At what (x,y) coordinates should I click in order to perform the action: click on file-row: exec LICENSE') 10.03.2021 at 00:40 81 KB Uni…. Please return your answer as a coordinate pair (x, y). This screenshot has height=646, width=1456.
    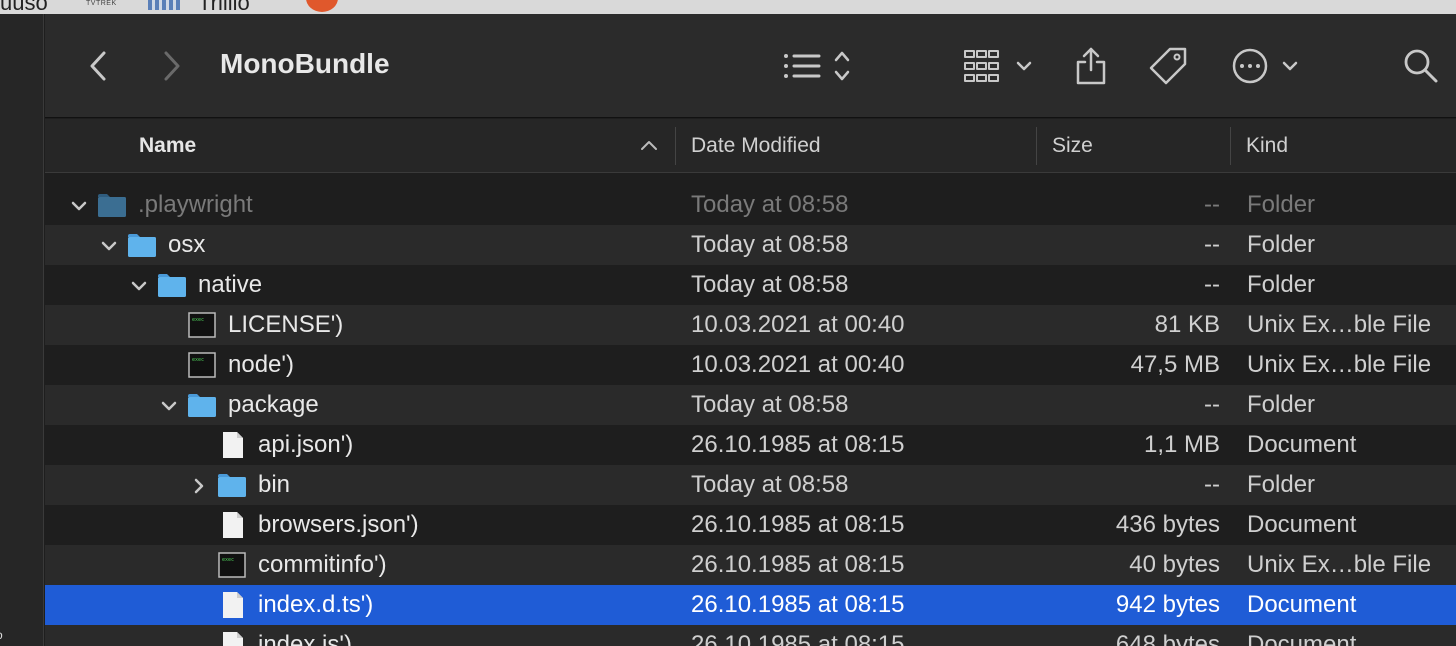
    Looking at the image, I should click on (750, 325).